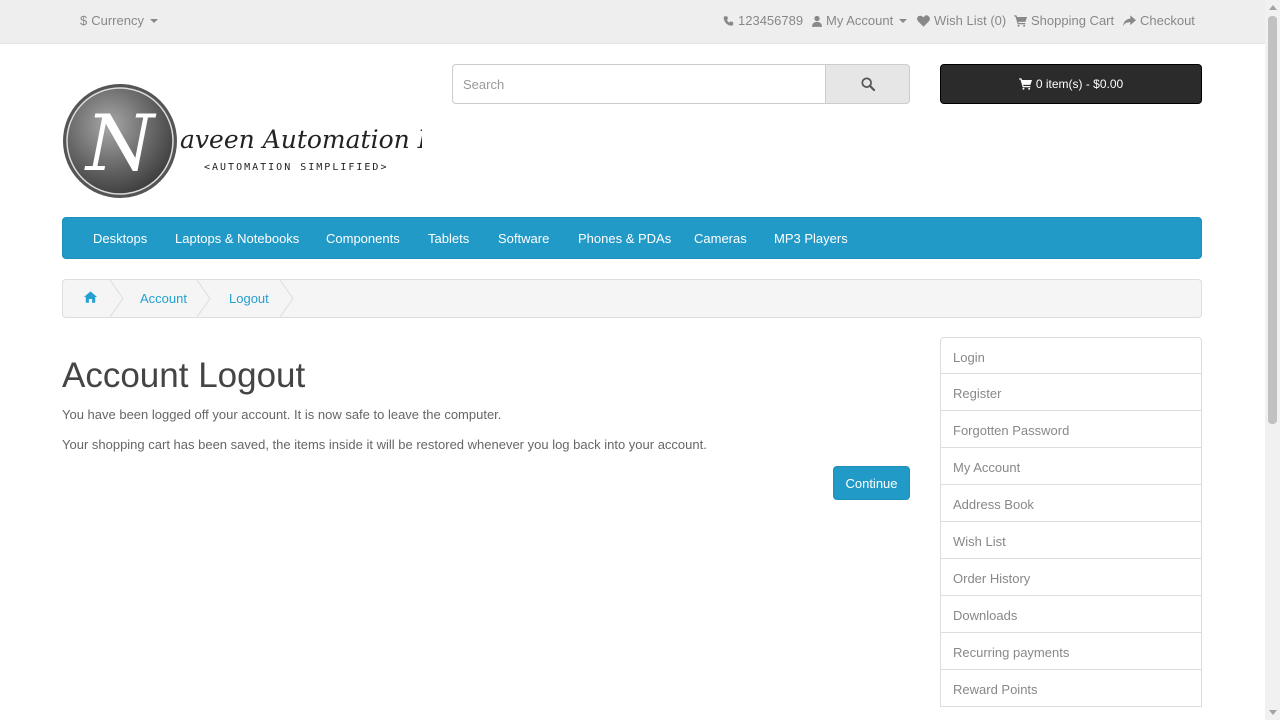  I want to click on svg-text: aveen Automation Labs, so click(301, 139).